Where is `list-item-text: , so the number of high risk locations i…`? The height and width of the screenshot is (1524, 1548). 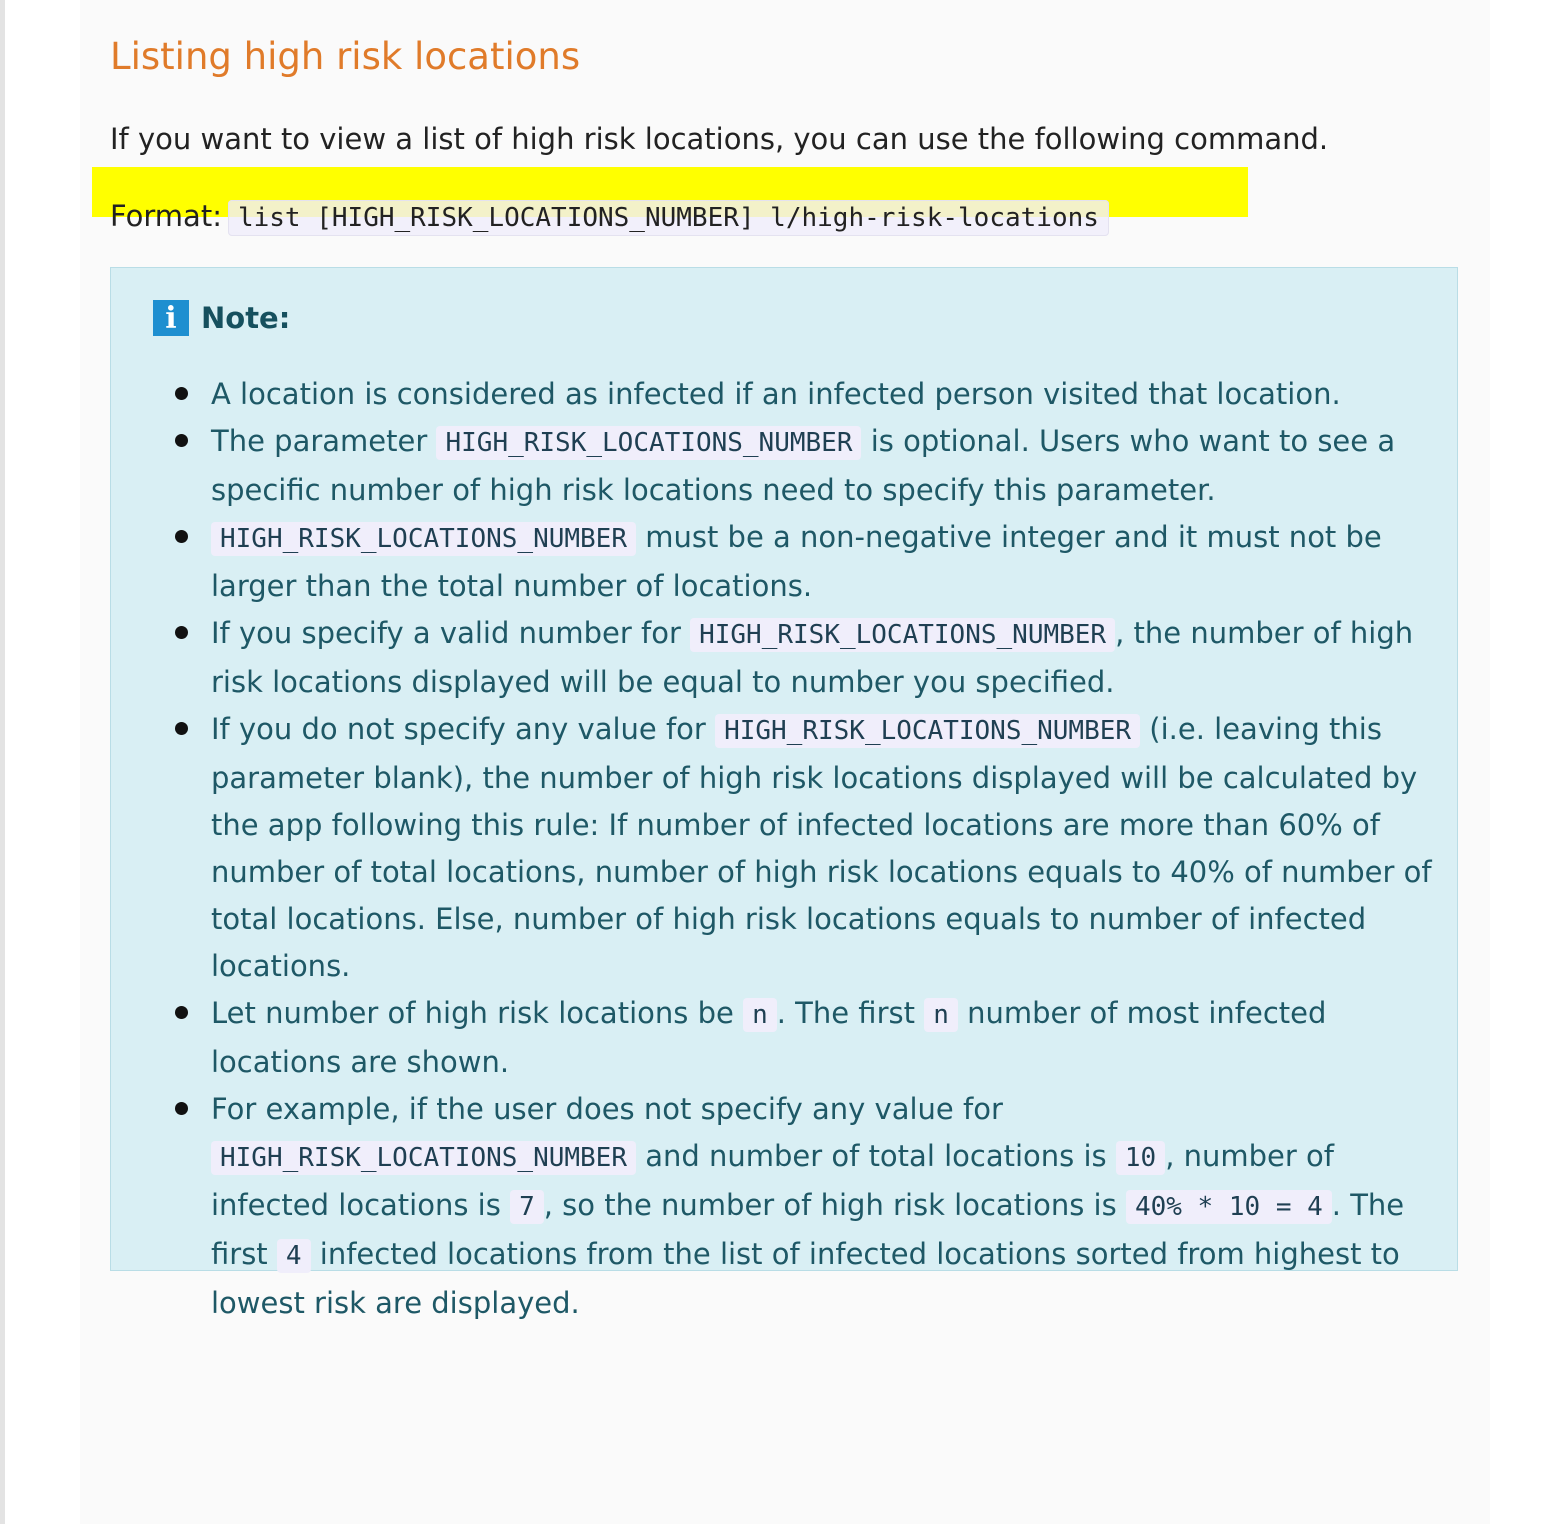 list-item-text: , so the number of high risk locations i… is located at coordinates (834, 1205).